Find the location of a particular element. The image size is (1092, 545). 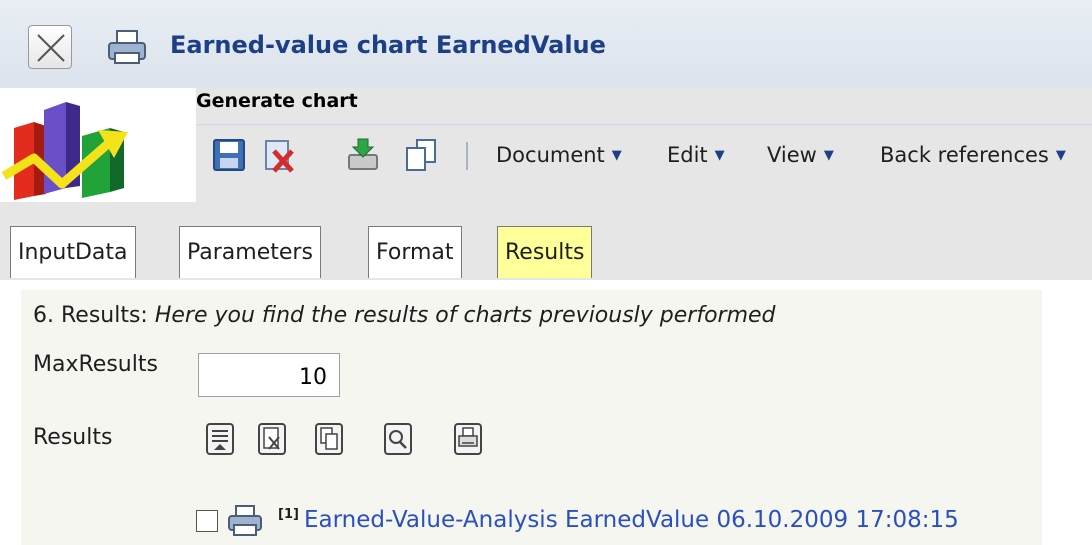

menu-back-references-label: Back references is located at coordinates (964, 155).